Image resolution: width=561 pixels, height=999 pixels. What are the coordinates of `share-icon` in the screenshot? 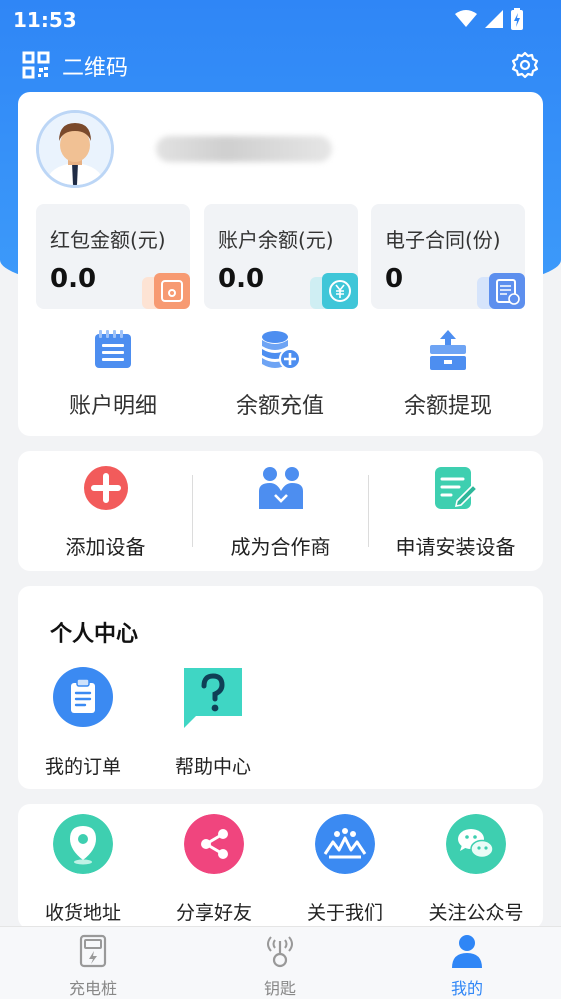 It's located at (214, 844).